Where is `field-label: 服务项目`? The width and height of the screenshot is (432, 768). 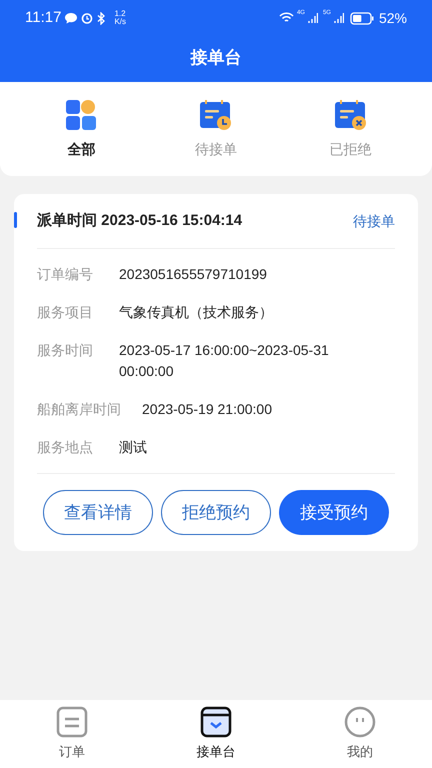 field-label: 服务项目 is located at coordinates (65, 312).